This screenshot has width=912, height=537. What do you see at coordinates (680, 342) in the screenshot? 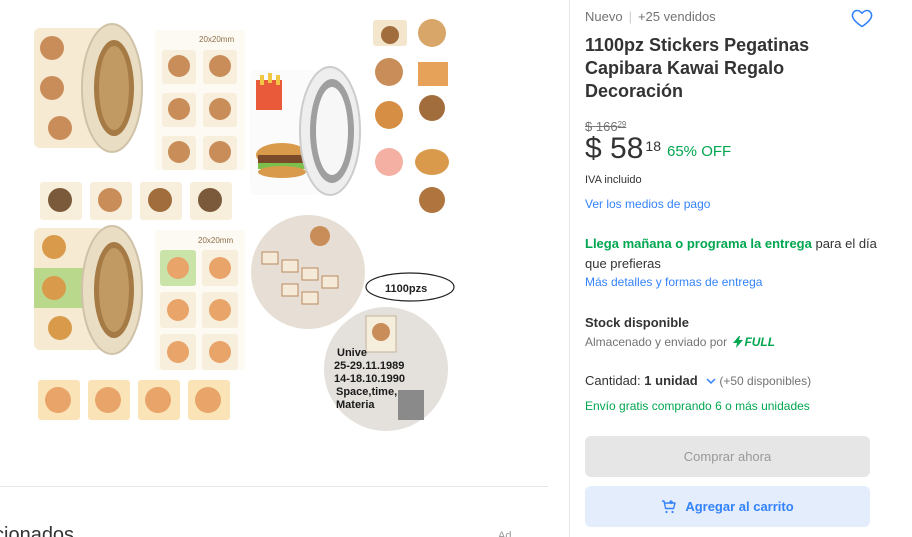
I see `stock-subtitle: Almacenado y enviado por FULL` at bounding box center [680, 342].